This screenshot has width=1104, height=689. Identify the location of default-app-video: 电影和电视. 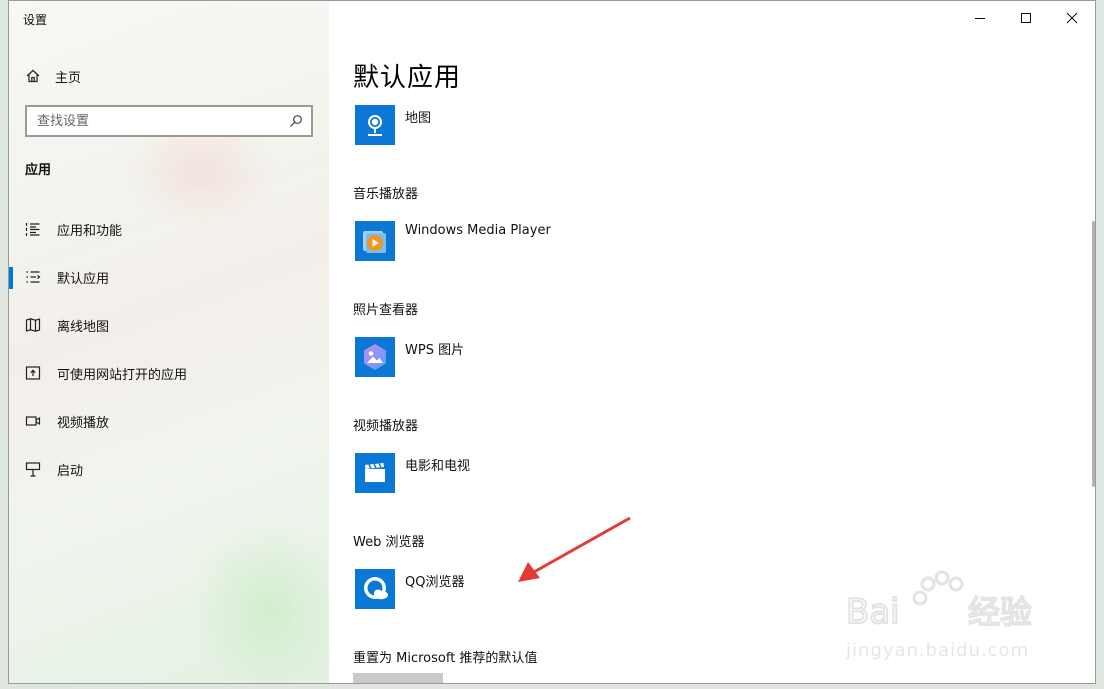
(412, 473).